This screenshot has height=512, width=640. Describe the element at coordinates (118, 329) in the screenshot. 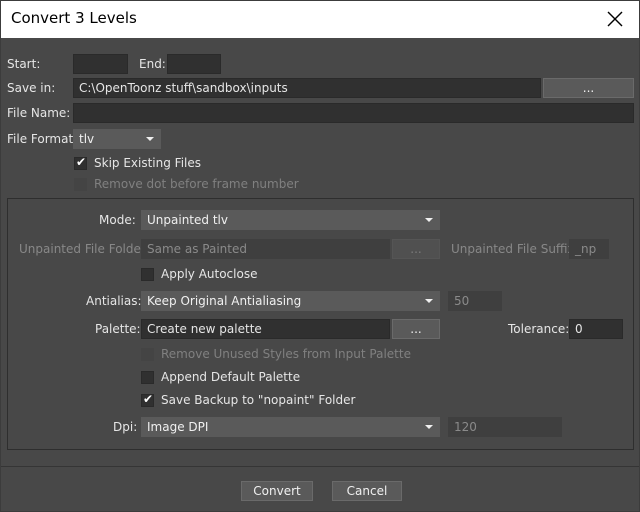

I see `palette-label: Palette:` at that location.